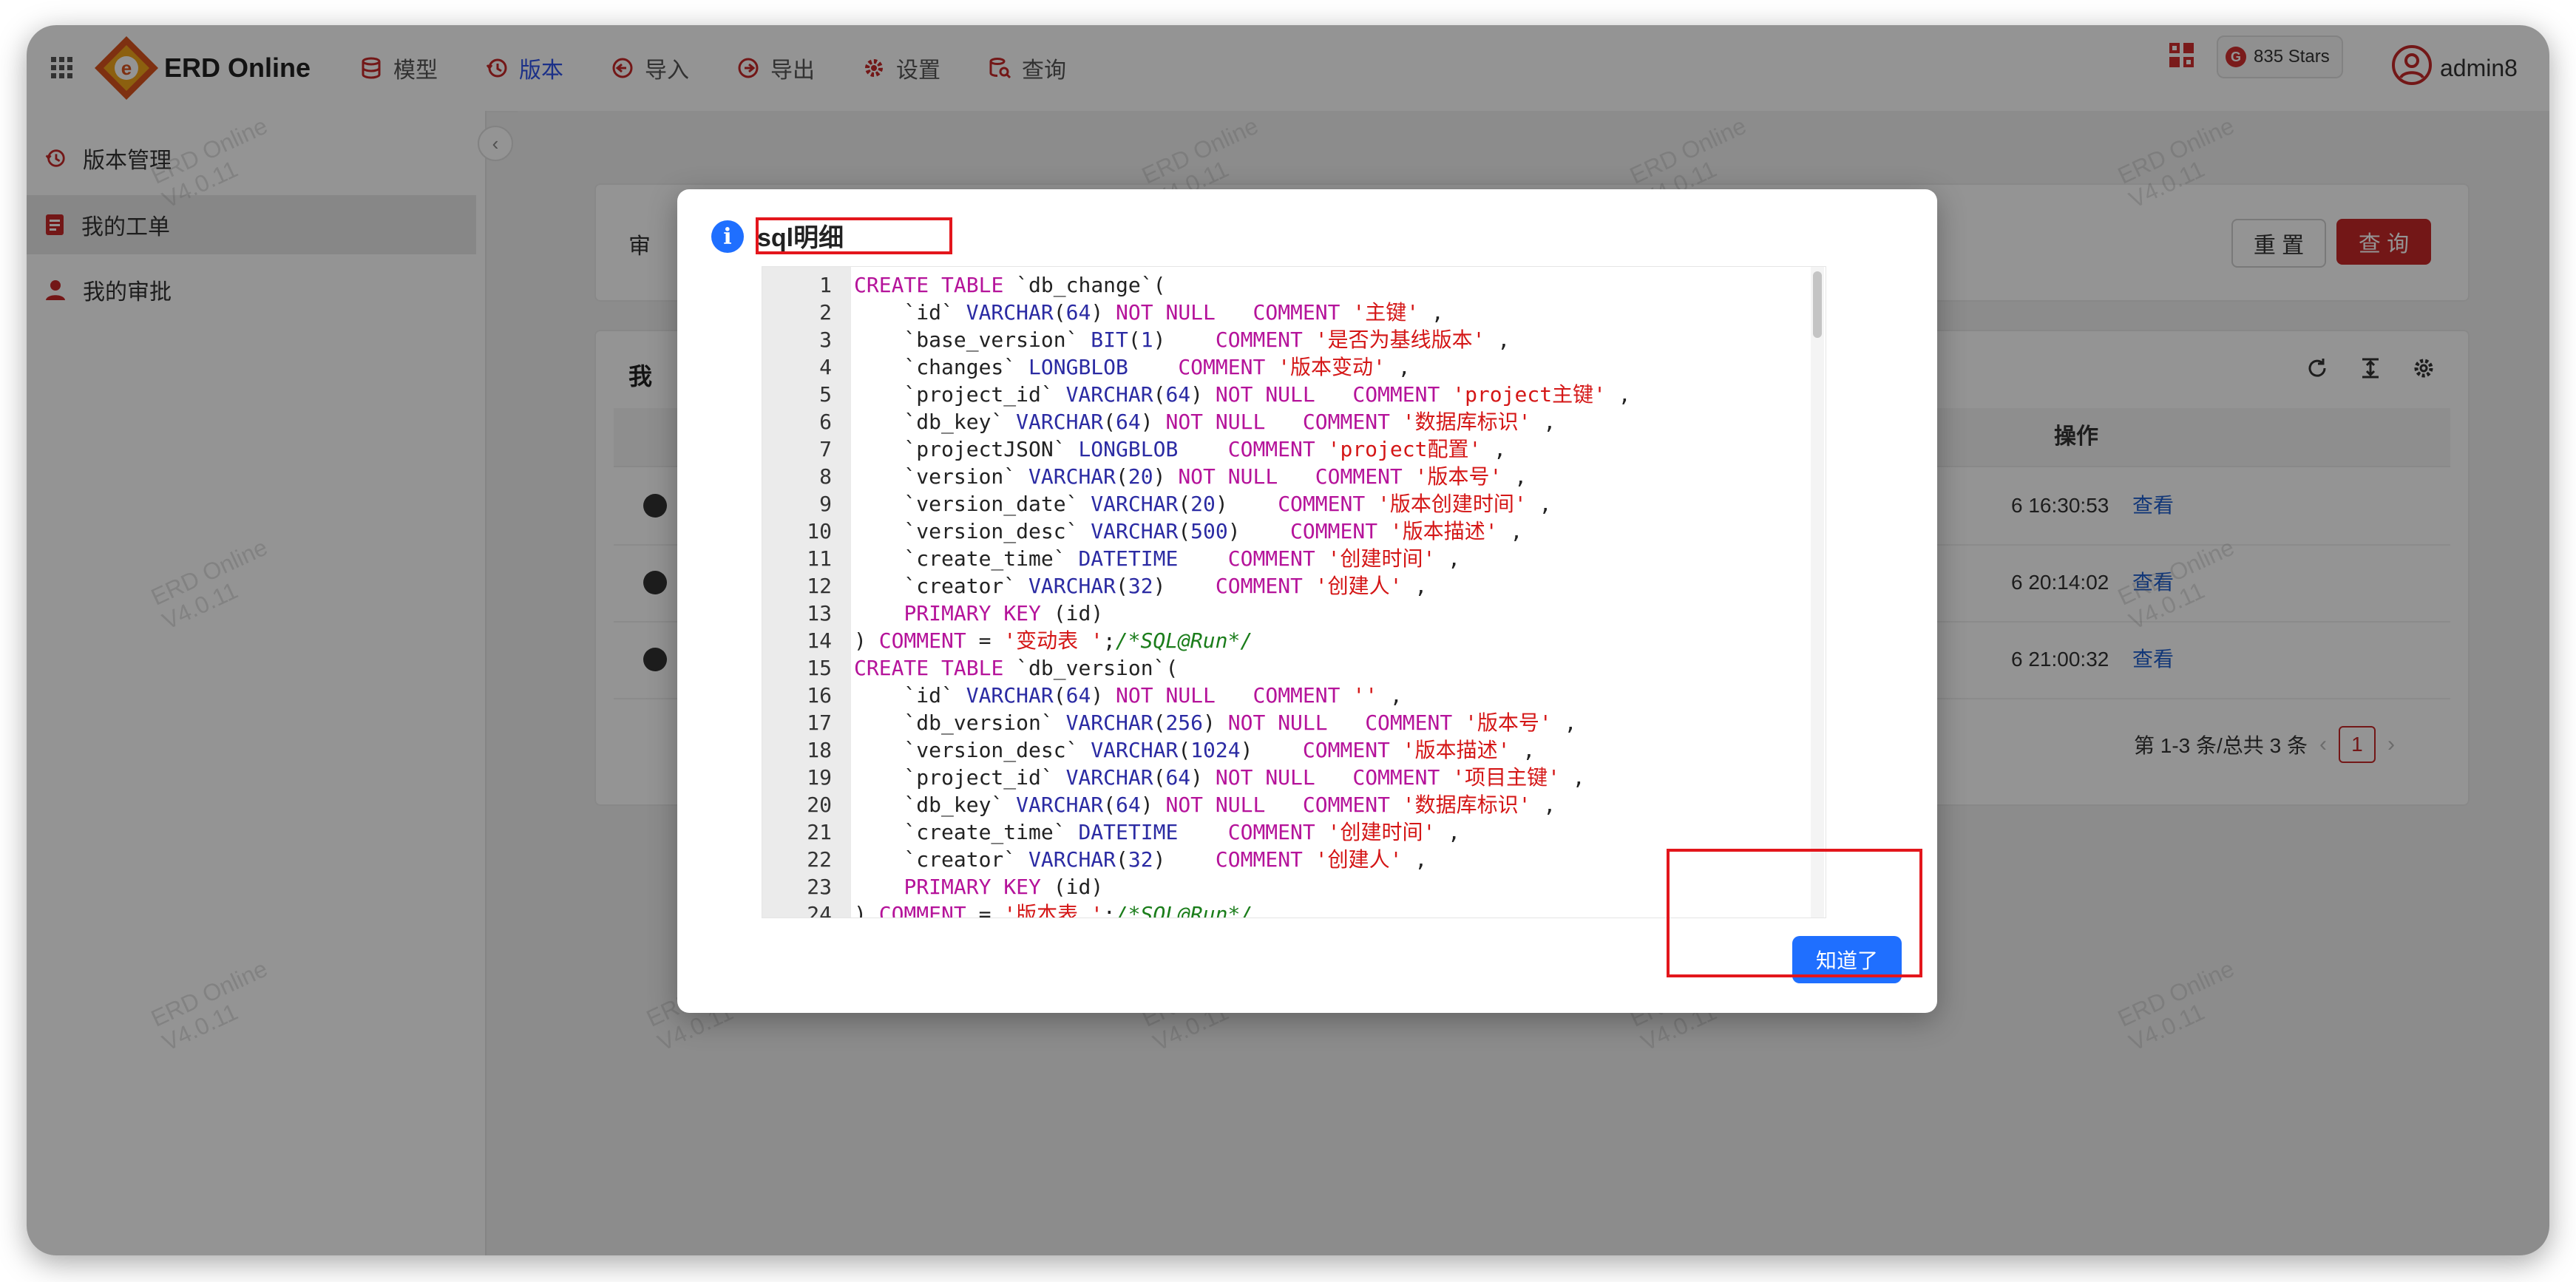 The height and width of the screenshot is (1282, 2576). What do you see at coordinates (819, 558) in the screenshot?
I see `line-number: 11` at bounding box center [819, 558].